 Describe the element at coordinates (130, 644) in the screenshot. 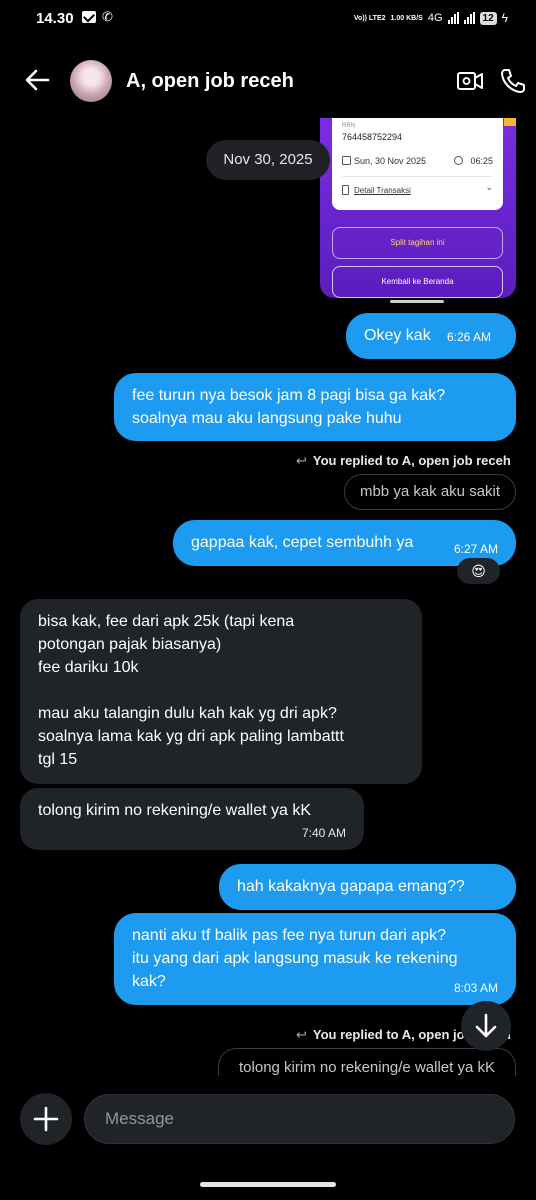

I see `message-text-line: potongan pajak biasanya)` at that location.